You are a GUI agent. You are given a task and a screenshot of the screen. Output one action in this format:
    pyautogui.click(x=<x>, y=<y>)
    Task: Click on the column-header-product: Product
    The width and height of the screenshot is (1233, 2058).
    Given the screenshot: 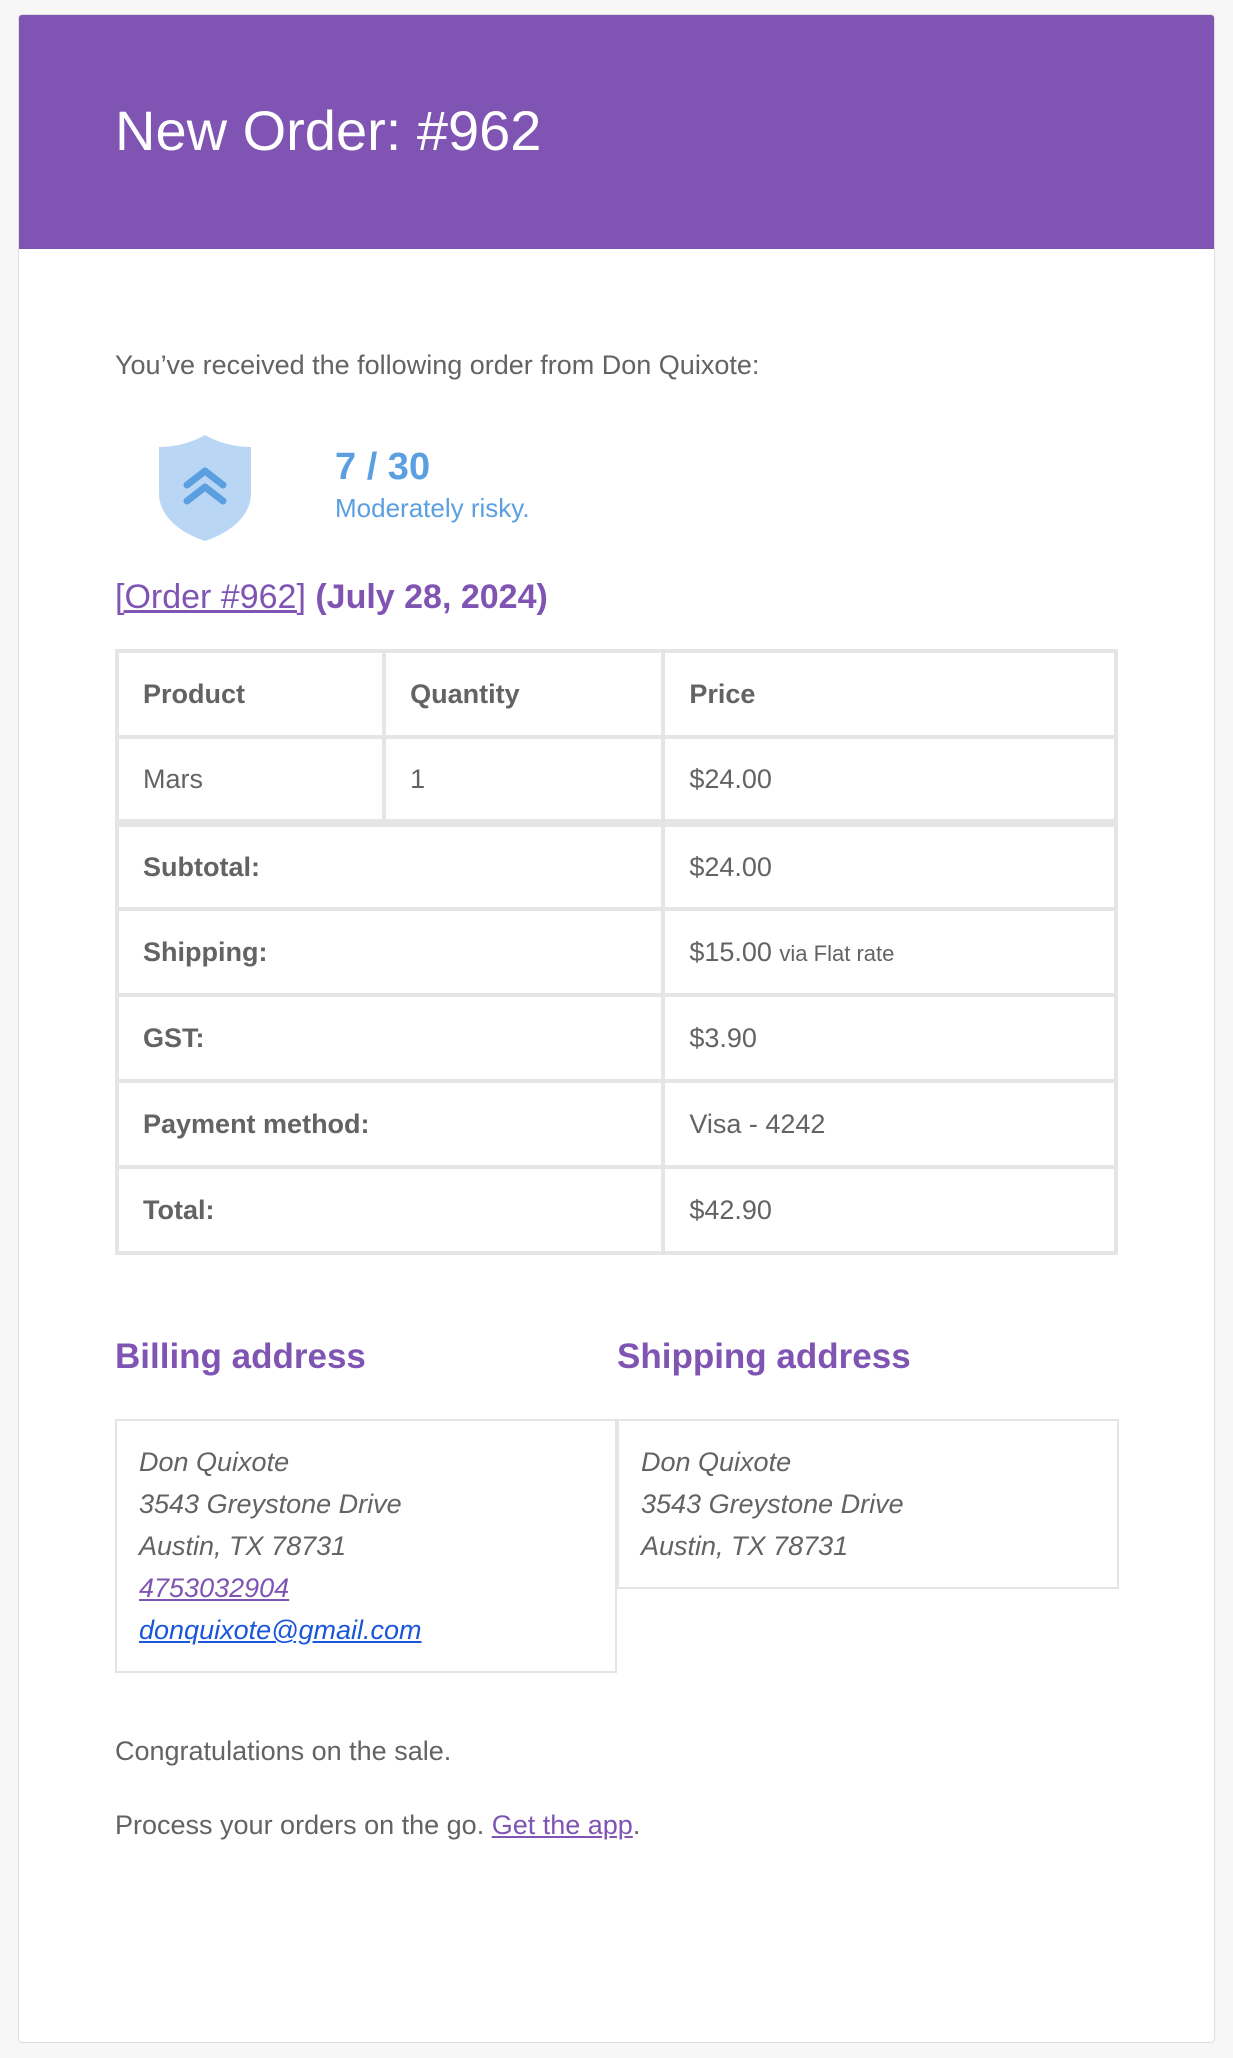 What is the action you would take?
    pyautogui.click(x=250, y=694)
    